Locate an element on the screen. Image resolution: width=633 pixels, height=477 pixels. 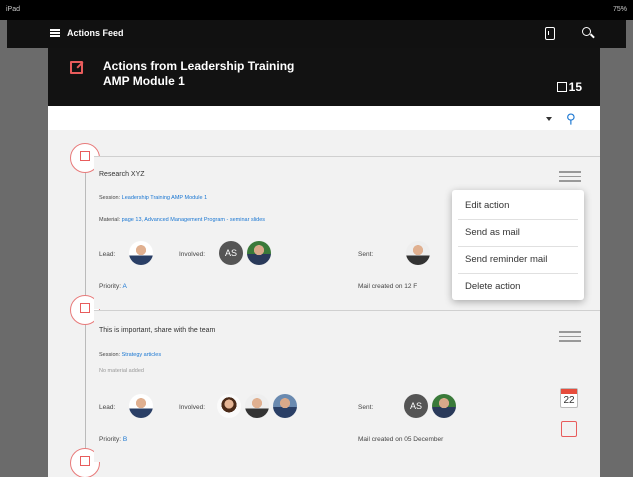
status-bar: iPad 75% is located at coordinates (316, 10).